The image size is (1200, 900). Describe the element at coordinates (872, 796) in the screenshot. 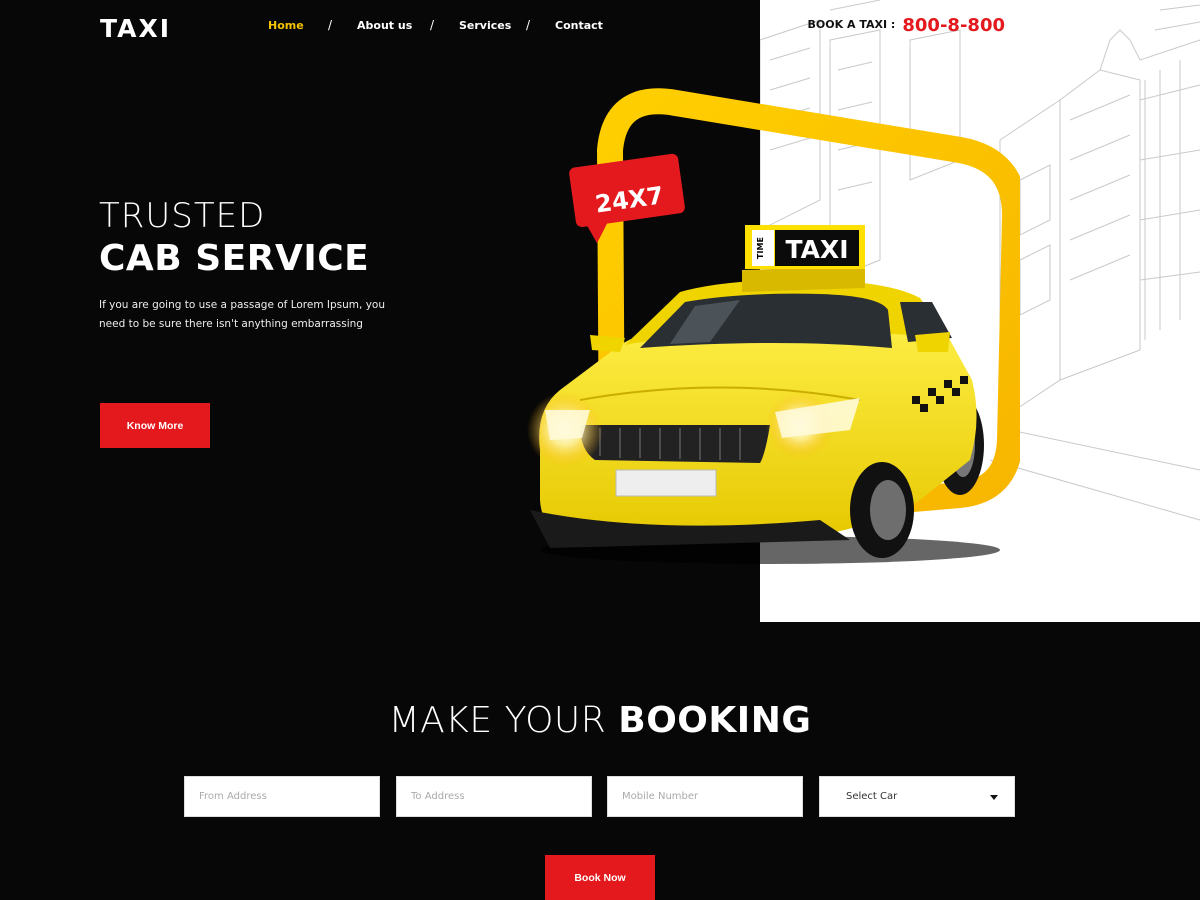

I see `select-car-value: Select Car` at that location.